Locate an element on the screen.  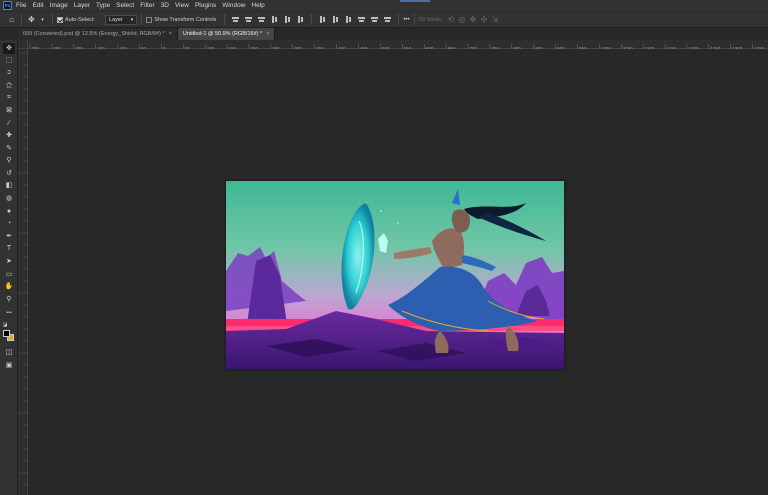
vertical-ruler is located at coordinates (23, 272).